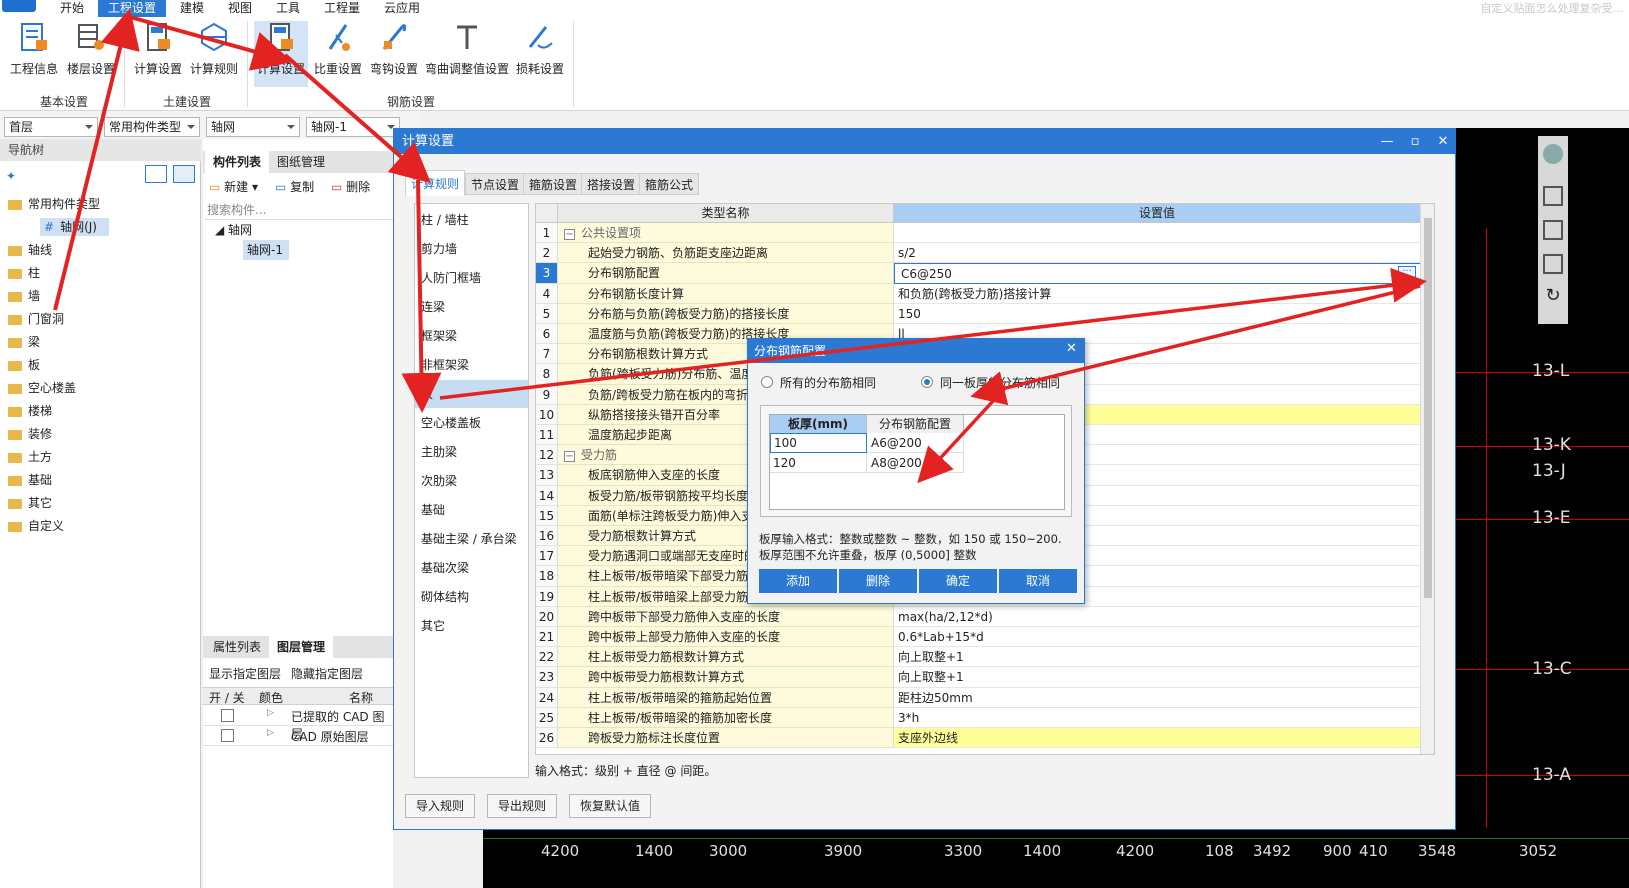 This screenshot has height=888, width=1629. I want to click on menu-quantity: 工程量, so click(342, 8).